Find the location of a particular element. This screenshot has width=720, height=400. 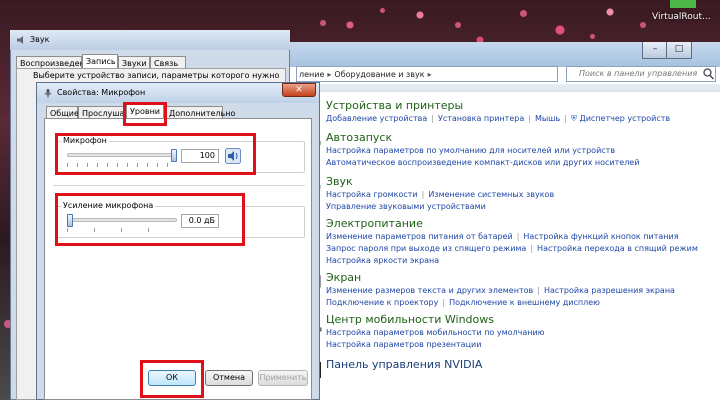

link: Подключение к внешнему дисплею is located at coordinates (524, 302).